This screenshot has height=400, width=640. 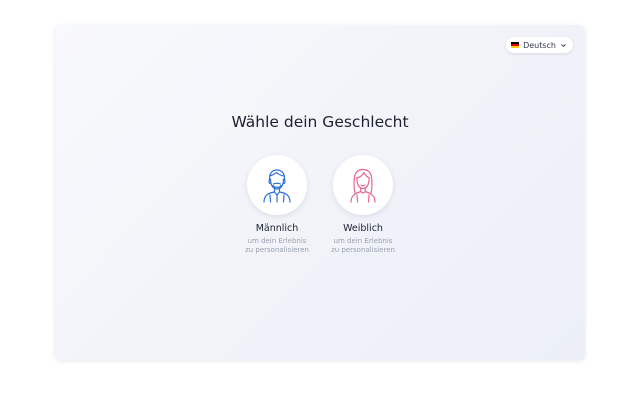 What do you see at coordinates (320, 122) in the screenshot?
I see `page-title: Wähle dein Geschlecht` at bounding box center [320, 122].